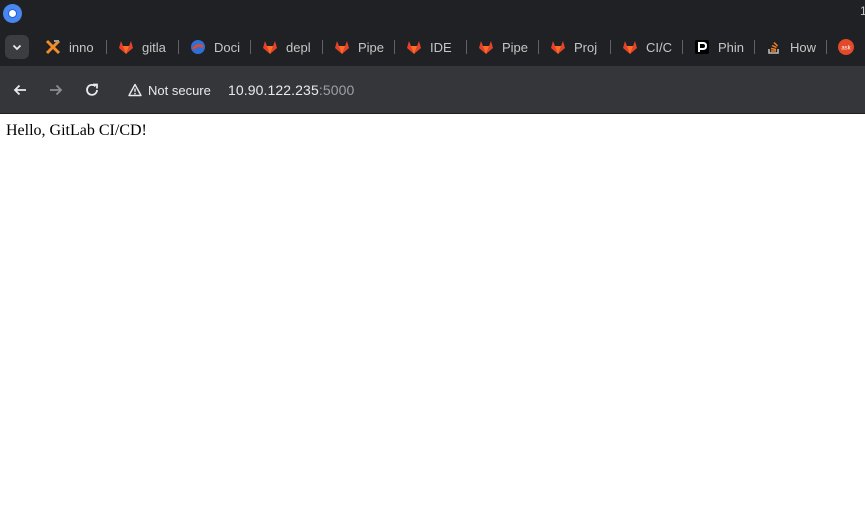 The image size is (865, 516). I want to click on url-text: 10.90.122.235:5000, so click(291, 90).